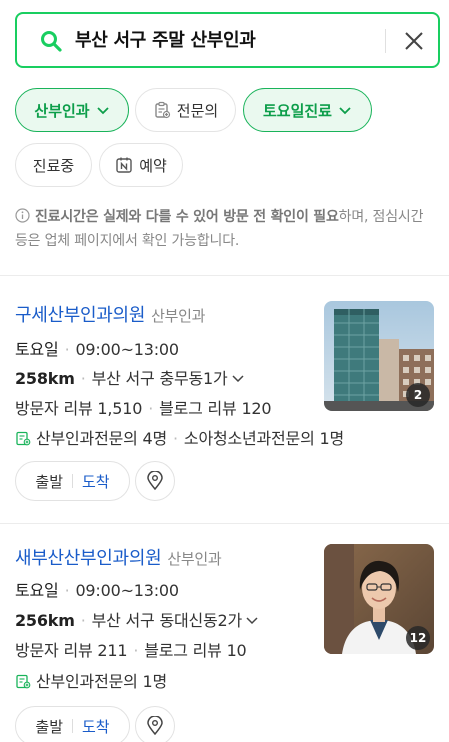 The height and width of the screenshot is (742, 449). I want to click on close-icon, so click(414, 41).